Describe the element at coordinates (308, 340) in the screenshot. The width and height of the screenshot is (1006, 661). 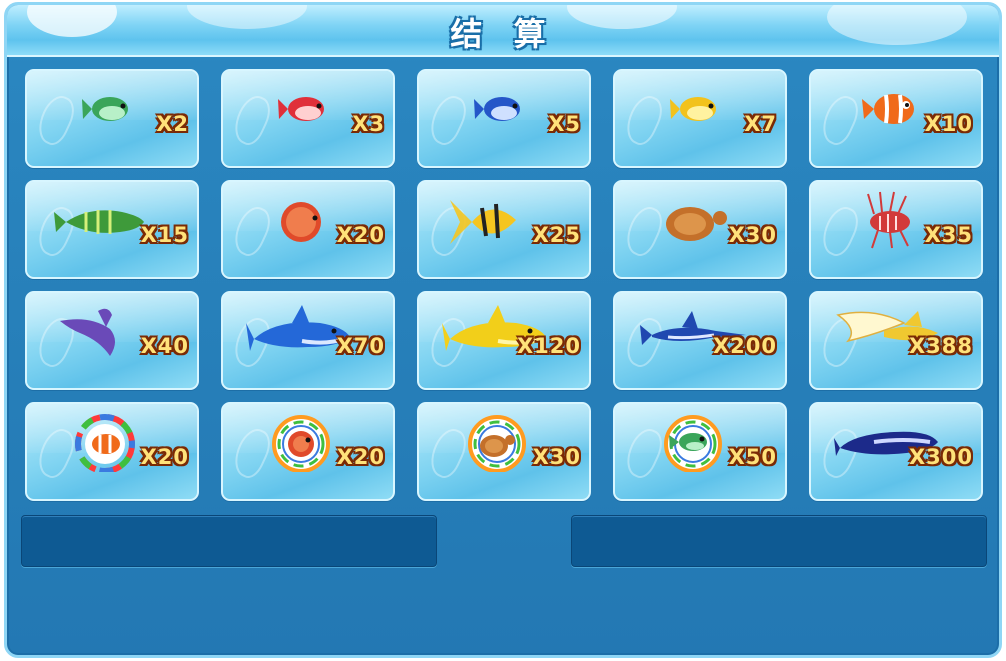
I see `fish-card: X70` at that location.